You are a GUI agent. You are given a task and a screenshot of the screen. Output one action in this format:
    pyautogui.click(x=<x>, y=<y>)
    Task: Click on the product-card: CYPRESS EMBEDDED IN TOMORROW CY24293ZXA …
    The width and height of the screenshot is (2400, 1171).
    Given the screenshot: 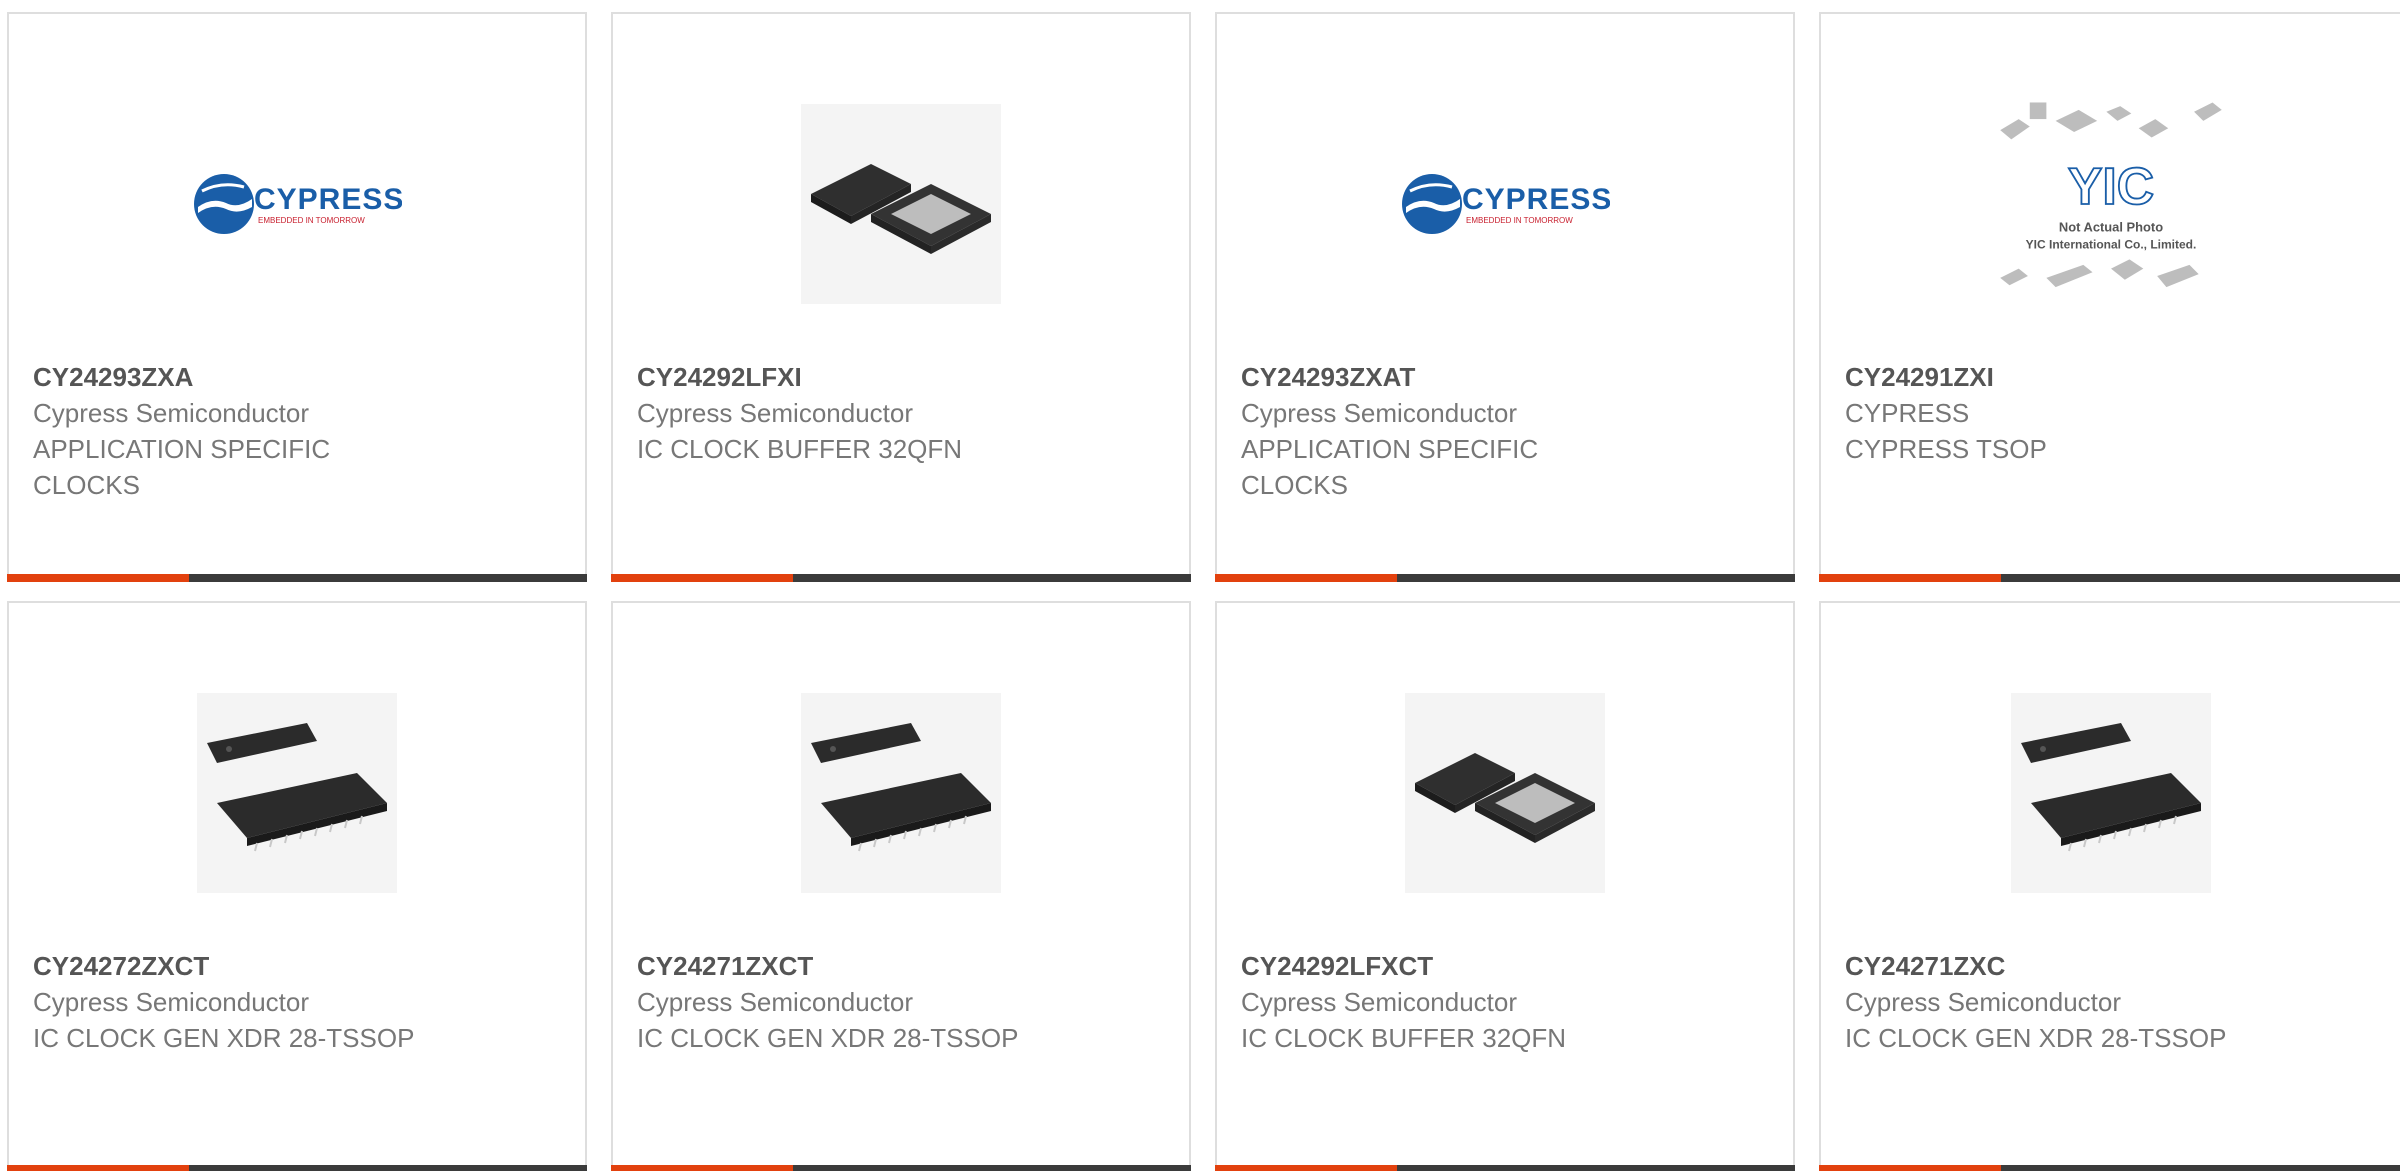 What is the action you would take?
    pyautogui.click(x=297, y=297)
    